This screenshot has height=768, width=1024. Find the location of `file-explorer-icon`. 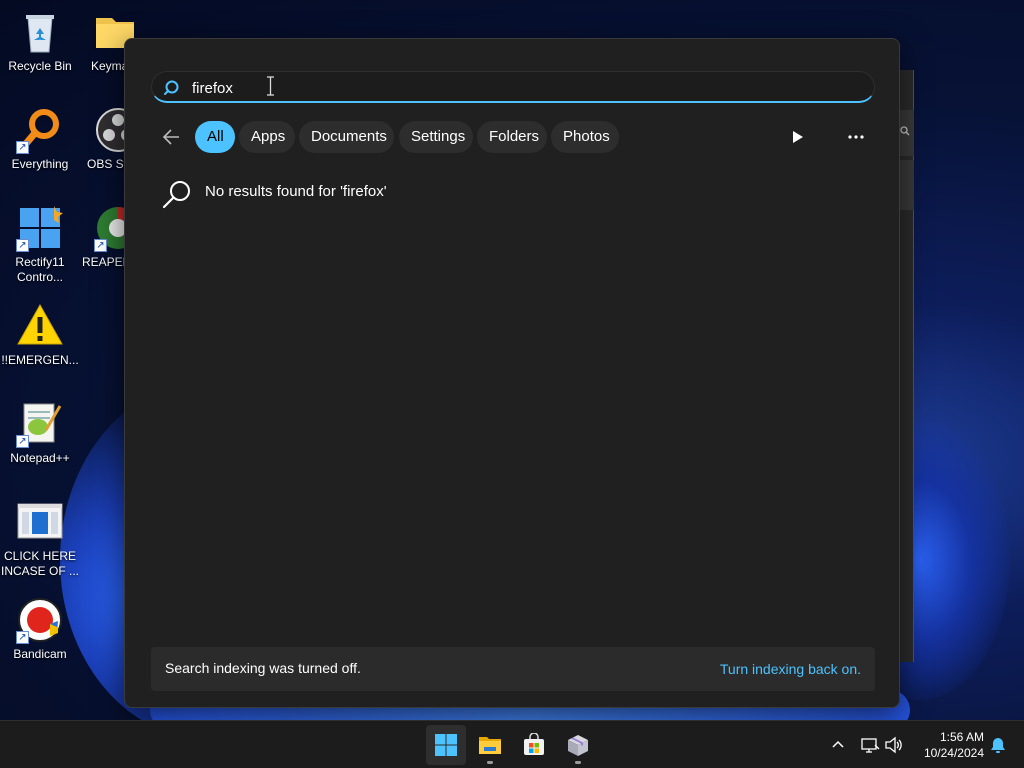

file-explorer-icon is located at coordinates (490, 745).